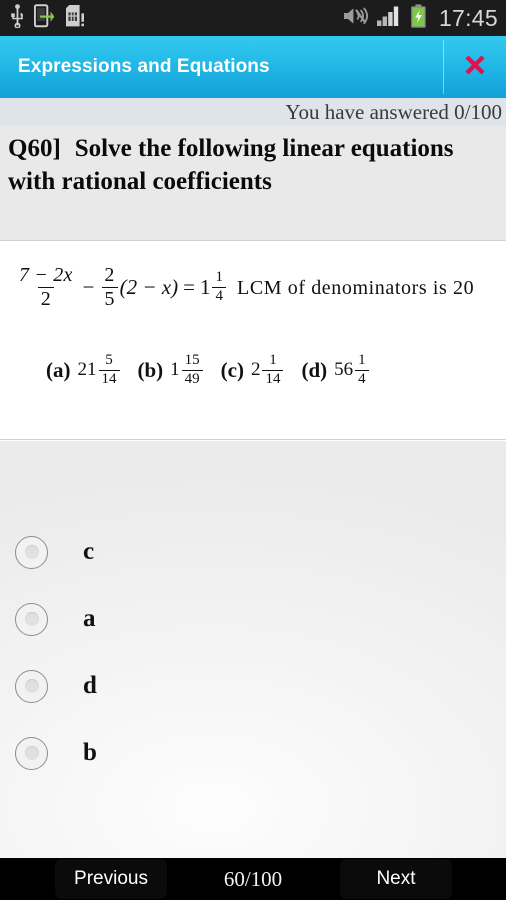  I want to click on choice-b: (b) 1 15 49, so click(171, 370).